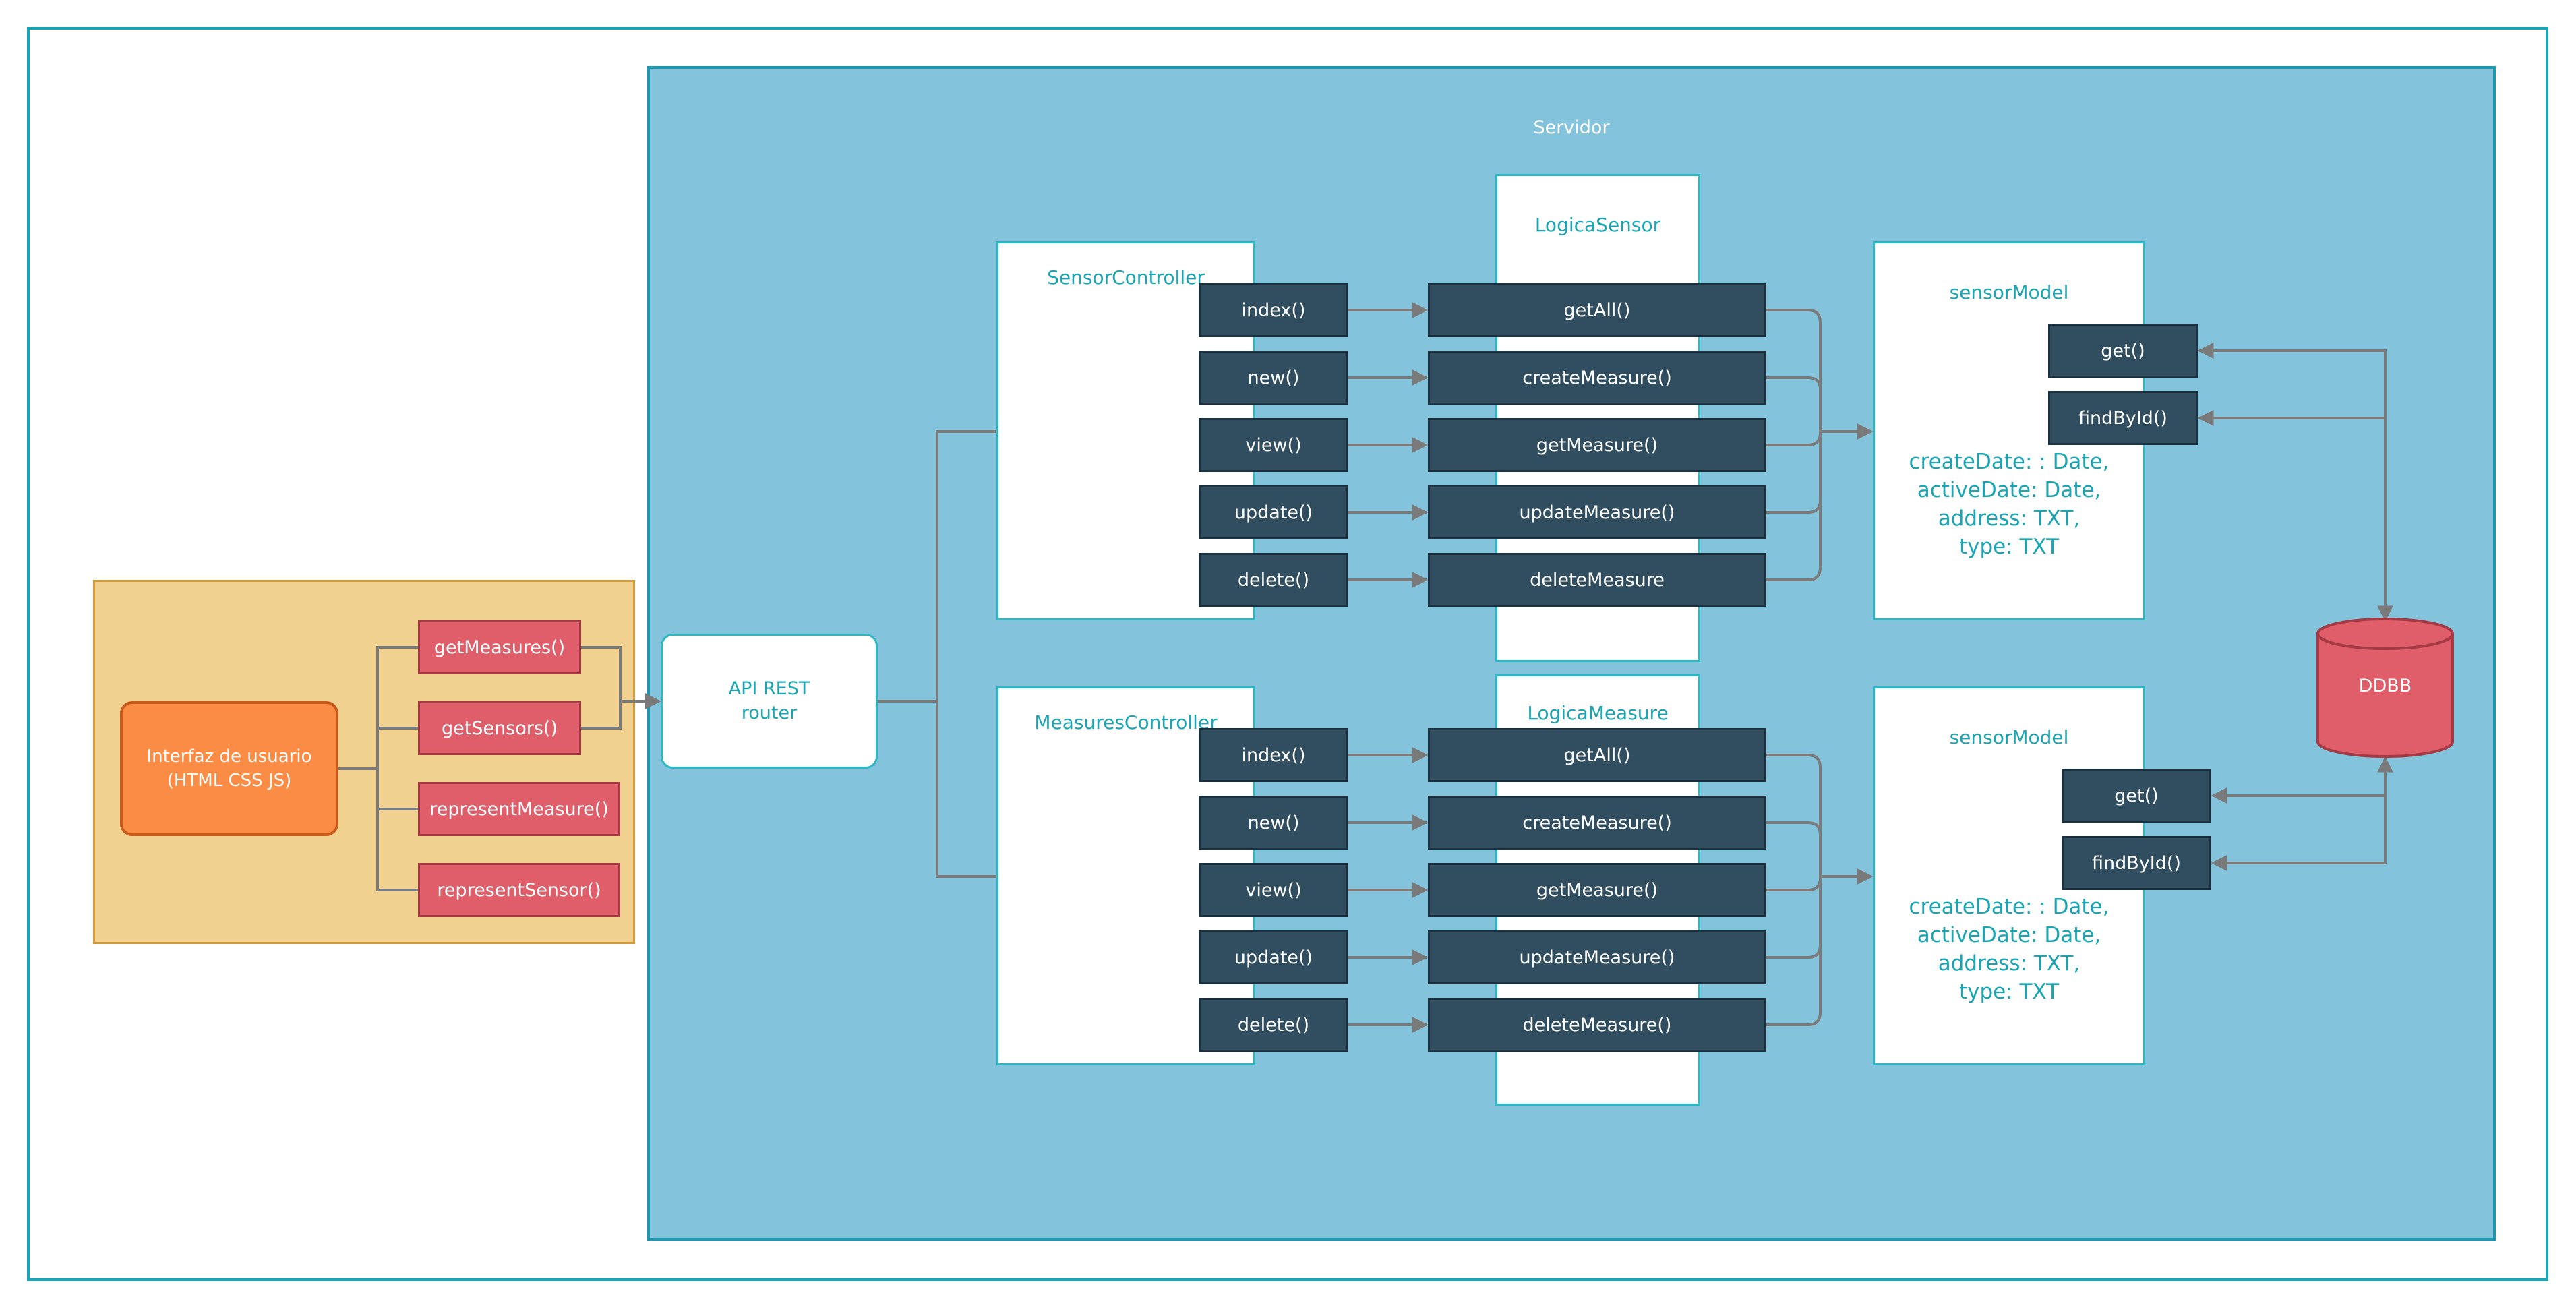  Describe the element at coordinates (2123, 351) in the screenshot. I see `model-top-method-get: get()` at that location.